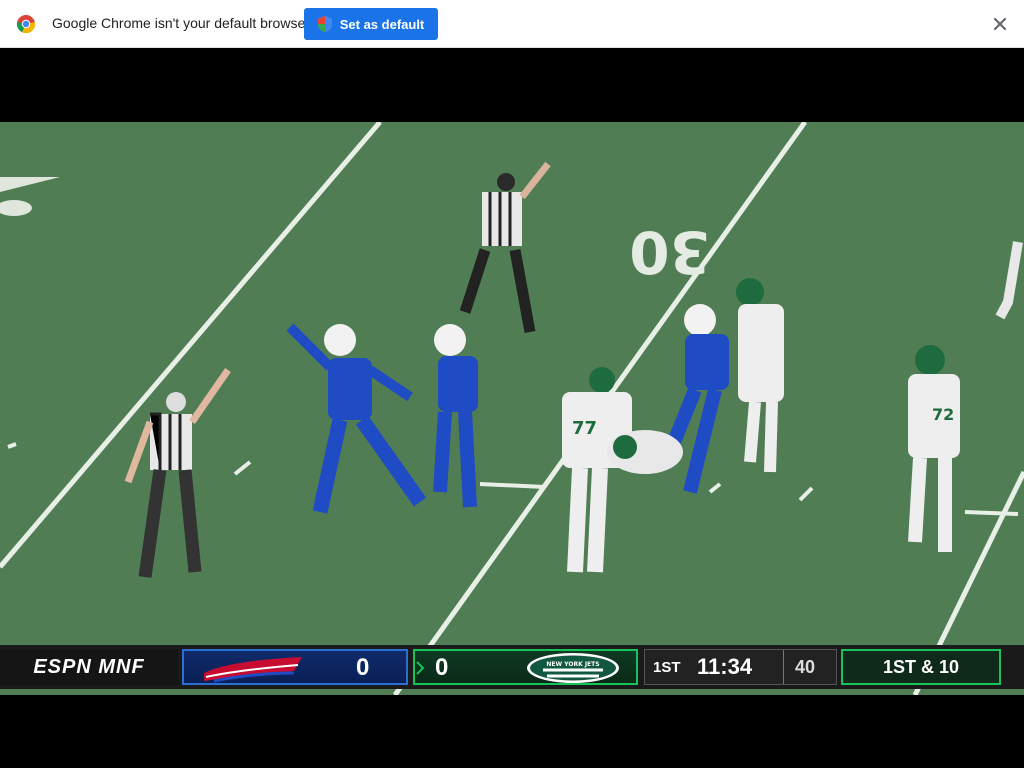  What do you see at coordinates (669, 252) in the screenshot?
I see `field-number: 30` at bounding box center [669, 252].